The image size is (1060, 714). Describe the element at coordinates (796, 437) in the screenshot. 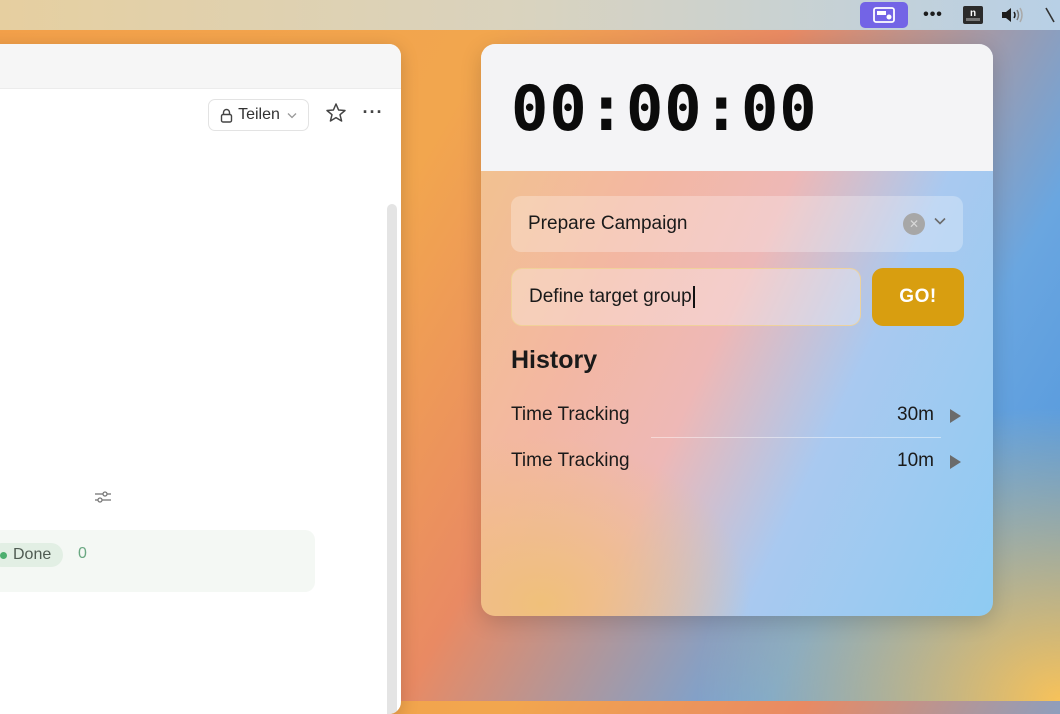

I see `history-divider` at that location.